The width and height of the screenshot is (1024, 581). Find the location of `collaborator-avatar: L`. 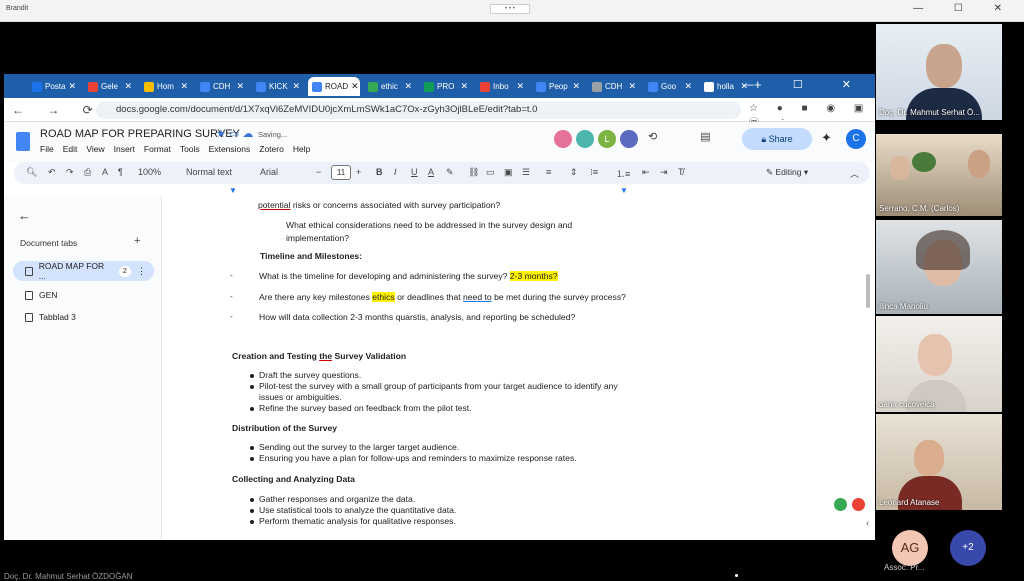

collaborator-avatar: L is located at coordinates (607, 139).